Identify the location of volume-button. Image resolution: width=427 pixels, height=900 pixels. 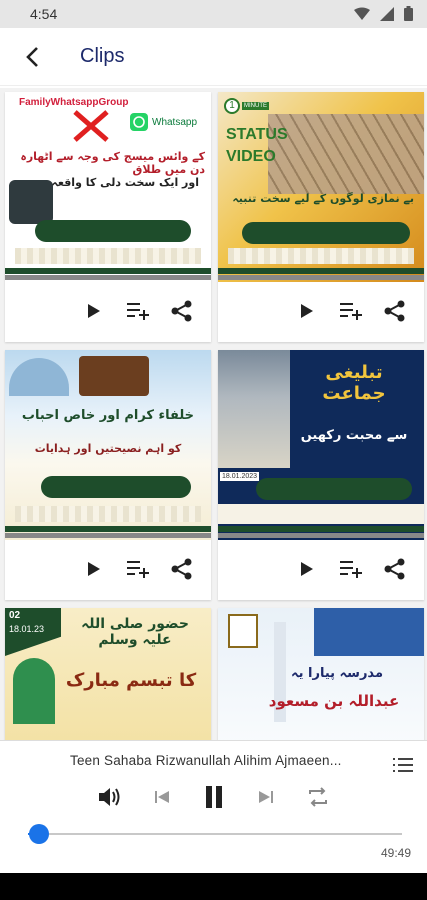
(110, 797).